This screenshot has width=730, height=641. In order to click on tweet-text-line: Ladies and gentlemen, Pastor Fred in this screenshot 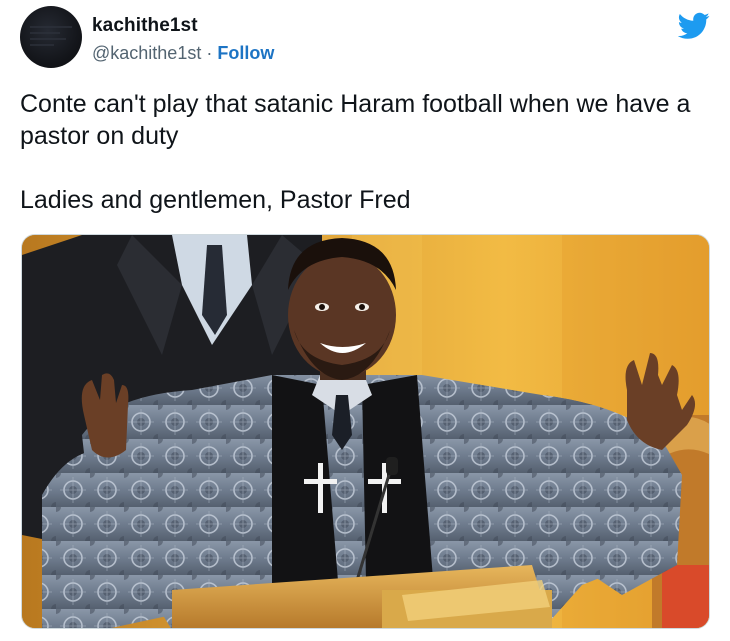, I will do `click(215, 200)`.